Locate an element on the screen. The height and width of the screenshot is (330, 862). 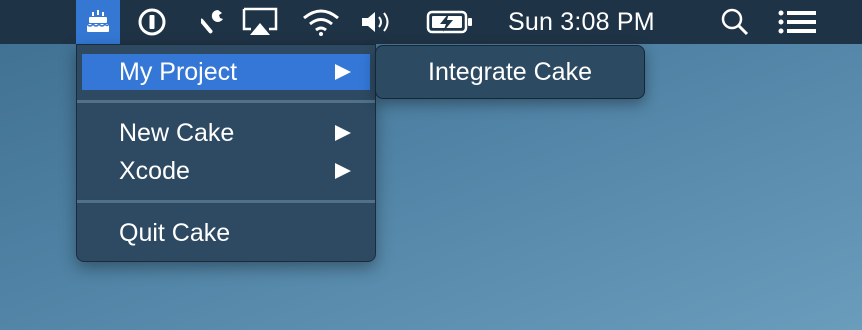
spotlight-search-icon is located at coordinates (735, 22).